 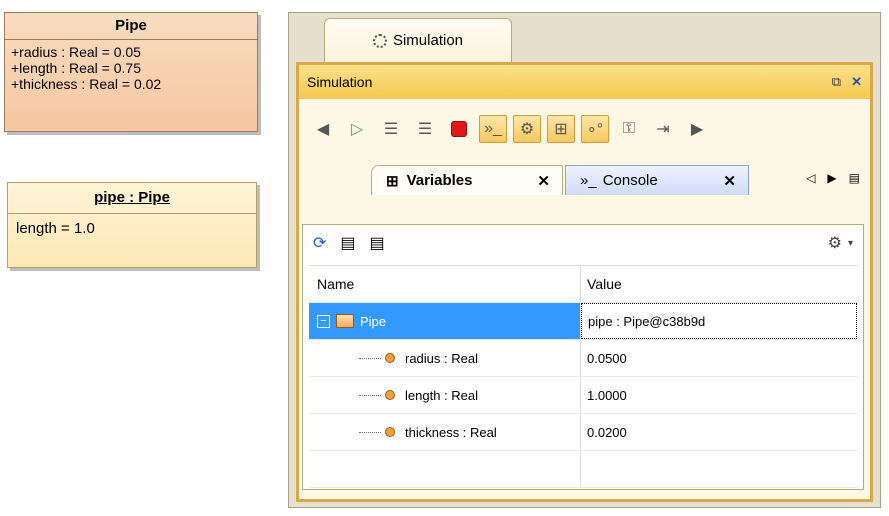 I want to click on row-name: Pipe, so click(x=373, y=321).